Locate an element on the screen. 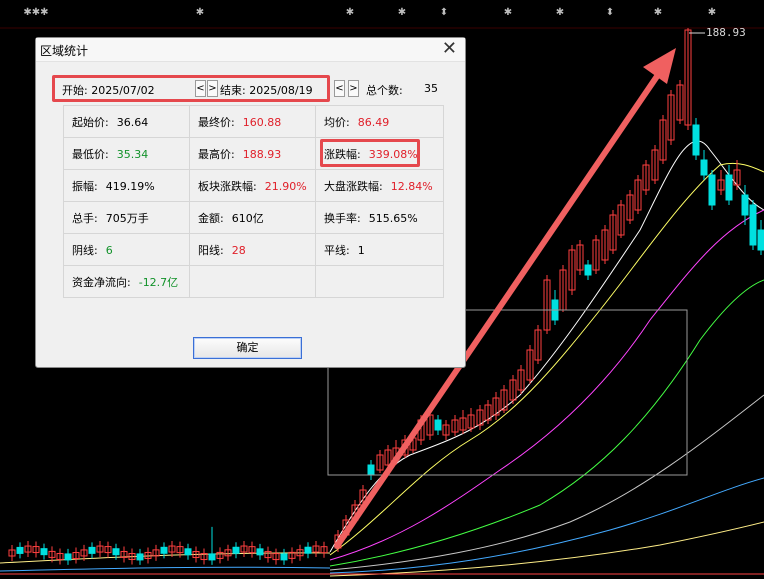 The image size is (764, 579). stats-cell: 平线: 1 is located at coordinates (379, 249).